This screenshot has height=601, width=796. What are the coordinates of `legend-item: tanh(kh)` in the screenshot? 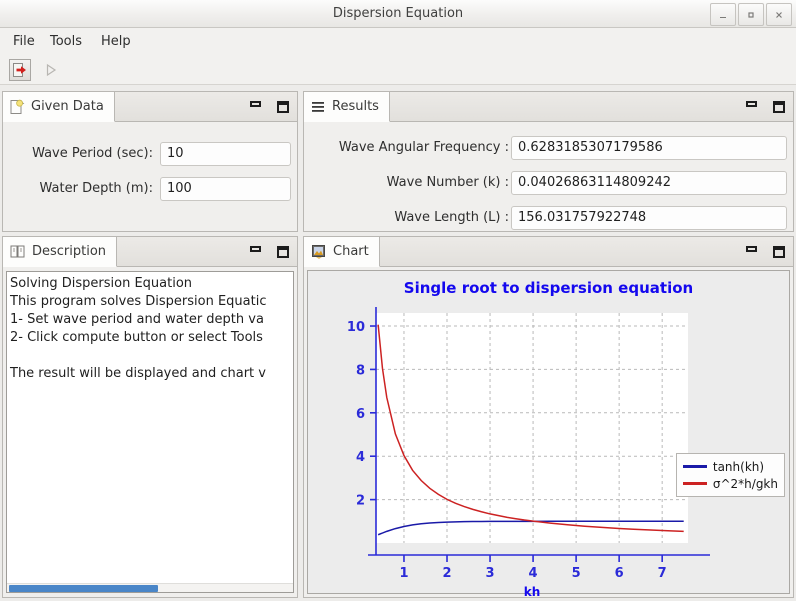 It's located at (730, 466).